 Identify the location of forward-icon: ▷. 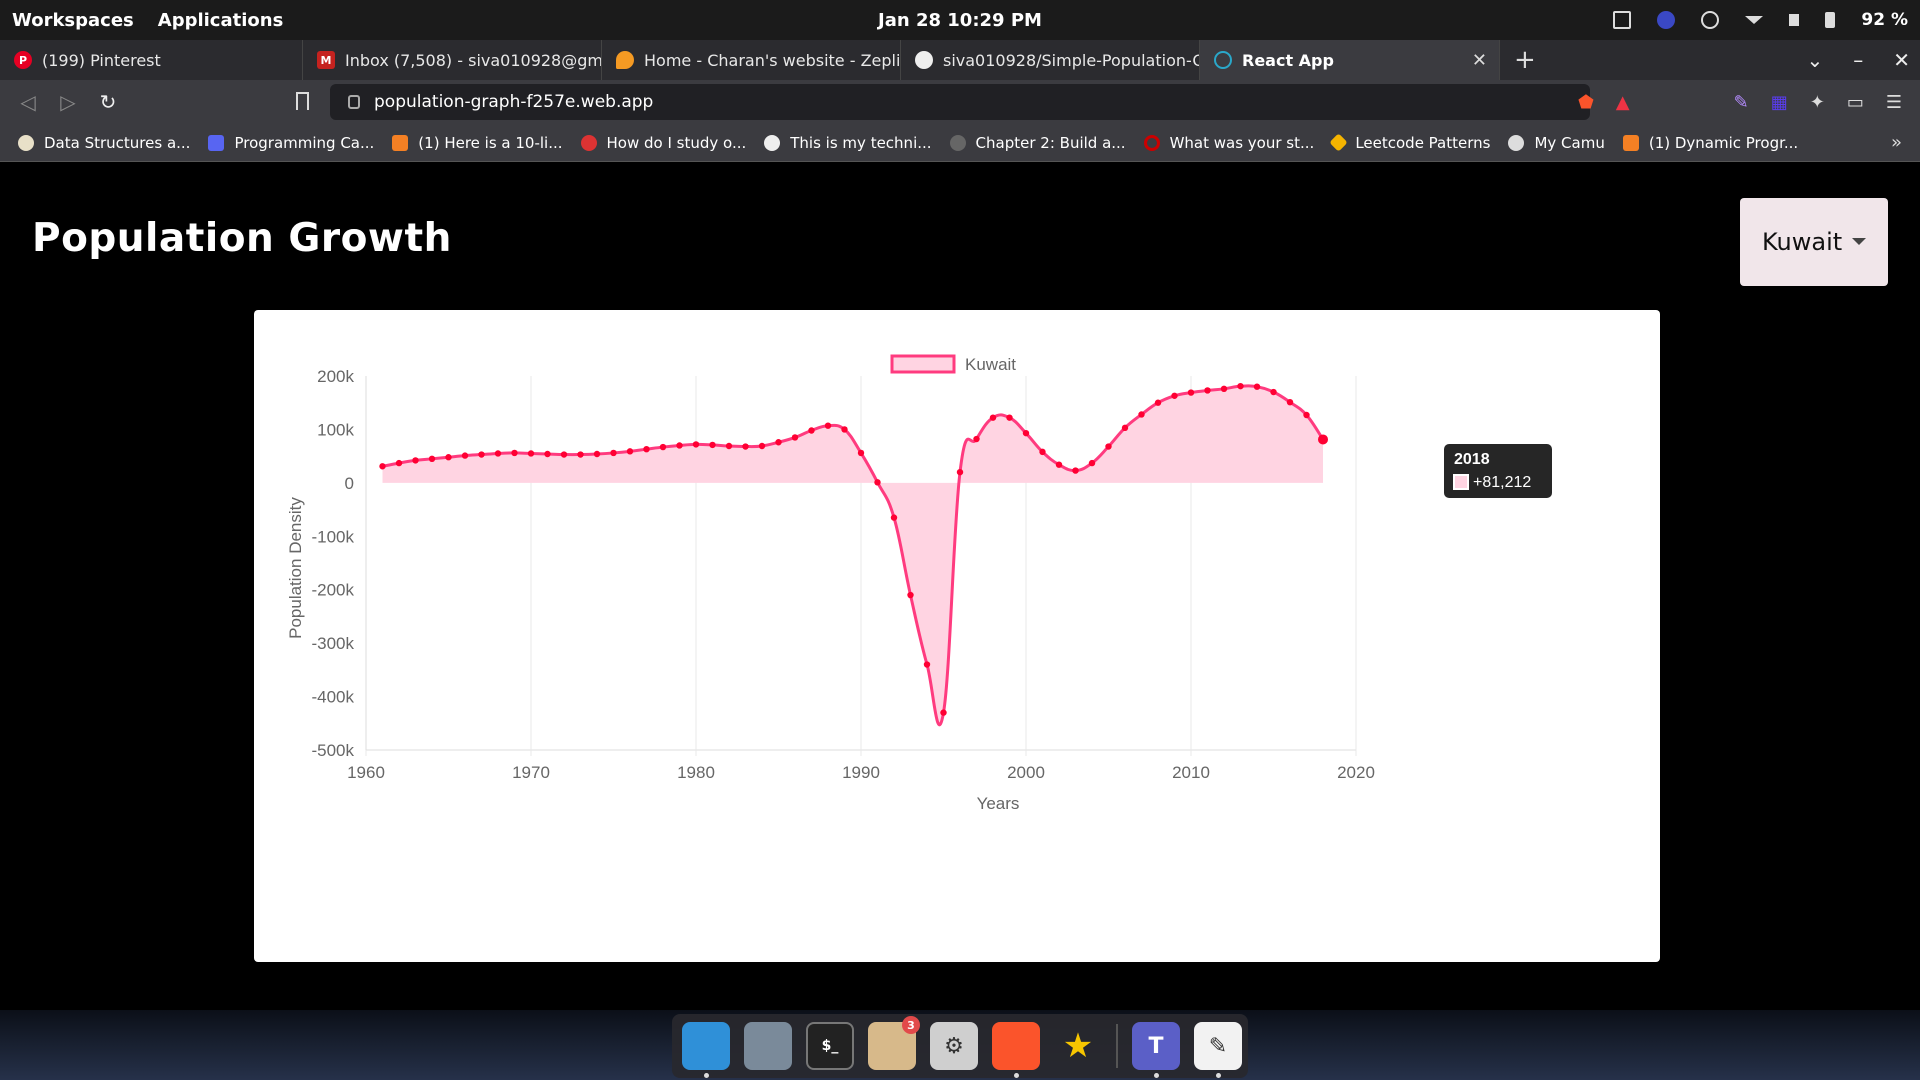
(68, 102).